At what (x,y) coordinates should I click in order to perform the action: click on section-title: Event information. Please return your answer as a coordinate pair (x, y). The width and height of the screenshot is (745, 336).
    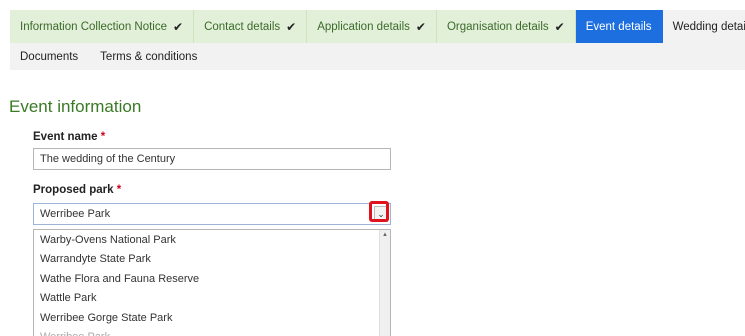
    Looking at the image, I should click on (75, 106).